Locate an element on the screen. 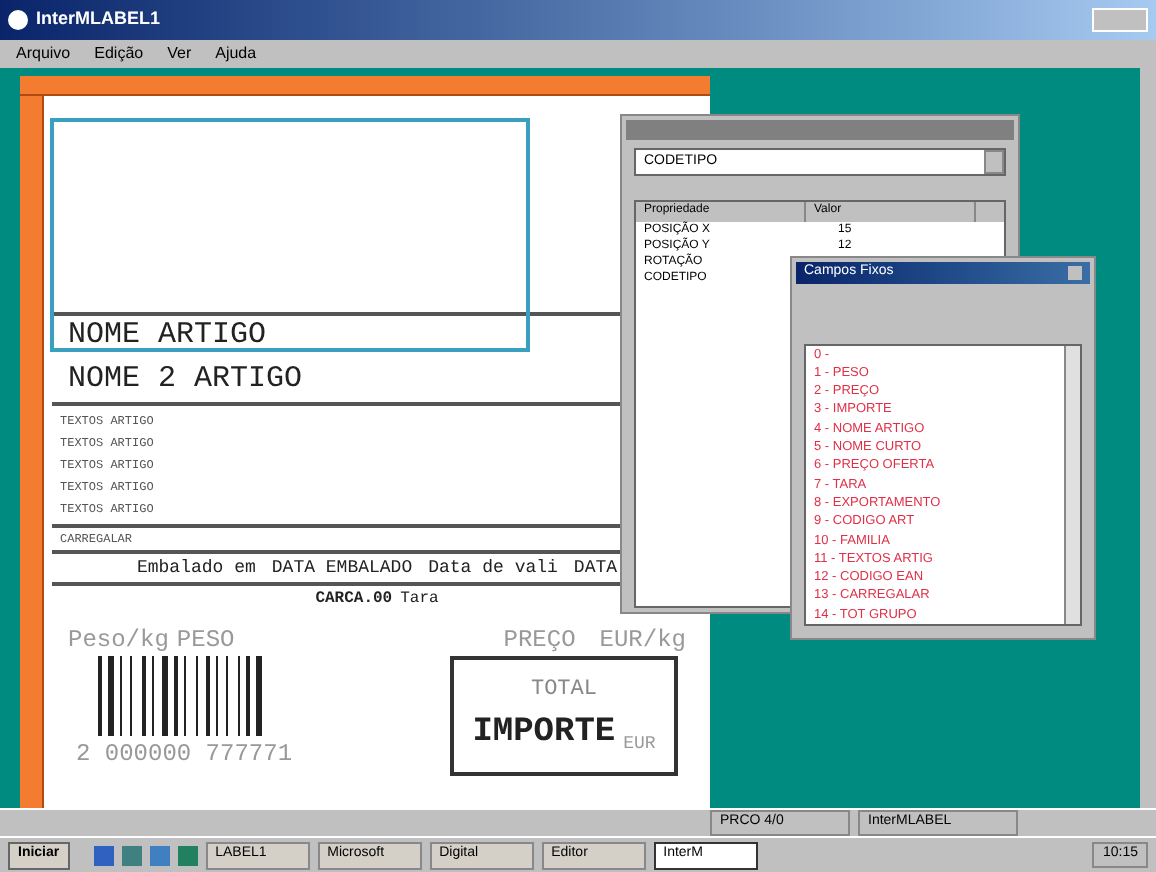 The image size is (1156, 872). price-unit: EUR/kg is located at coordinates (642, 640).